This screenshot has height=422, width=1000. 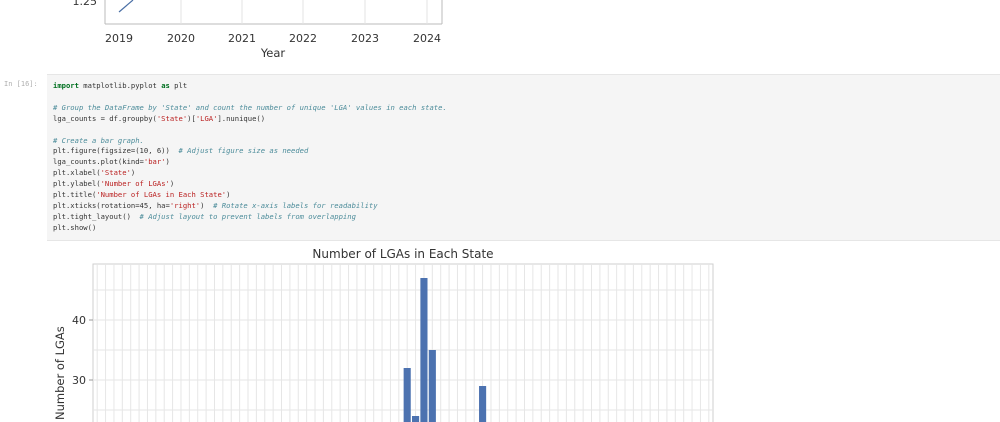 What do you see at coordinates (303, 38) in the screenshot?
I see `previous-chart-xtick-2022: 2022` at bounding box center [303, 38].